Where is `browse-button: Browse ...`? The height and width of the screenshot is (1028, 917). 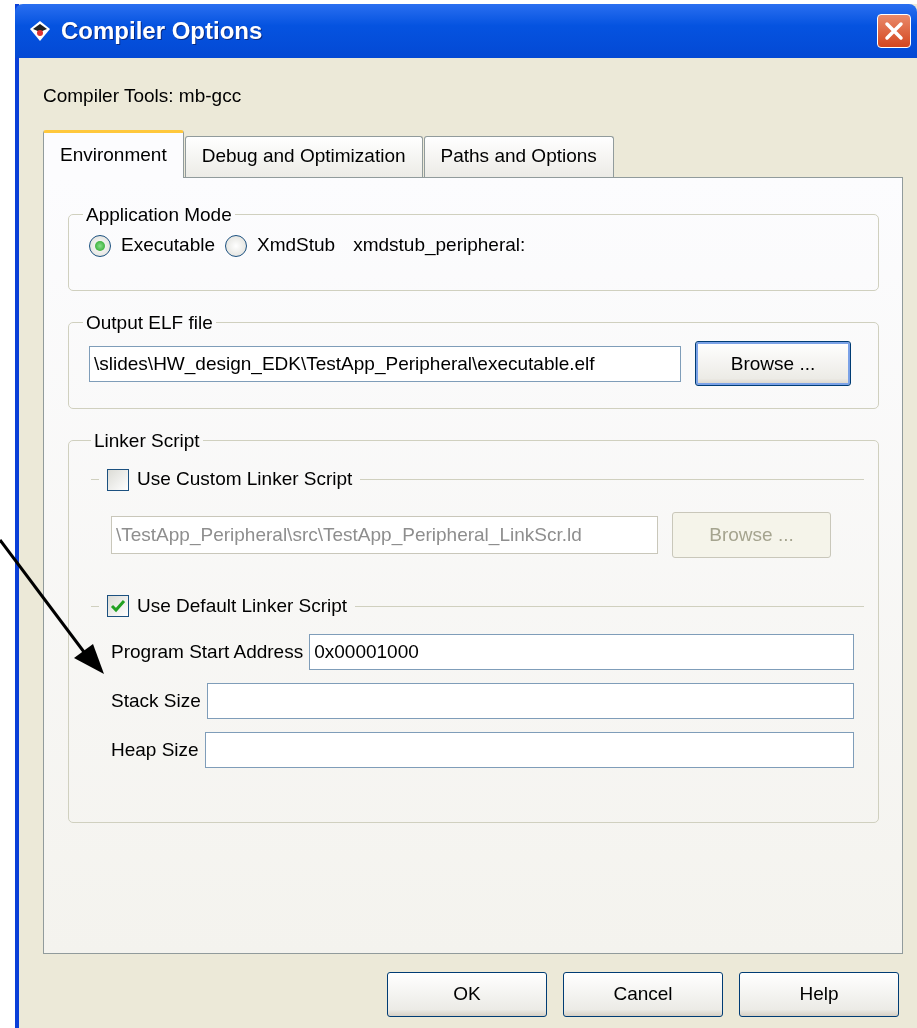
browse-button: Browse ... is located at coordinates (773, 364).